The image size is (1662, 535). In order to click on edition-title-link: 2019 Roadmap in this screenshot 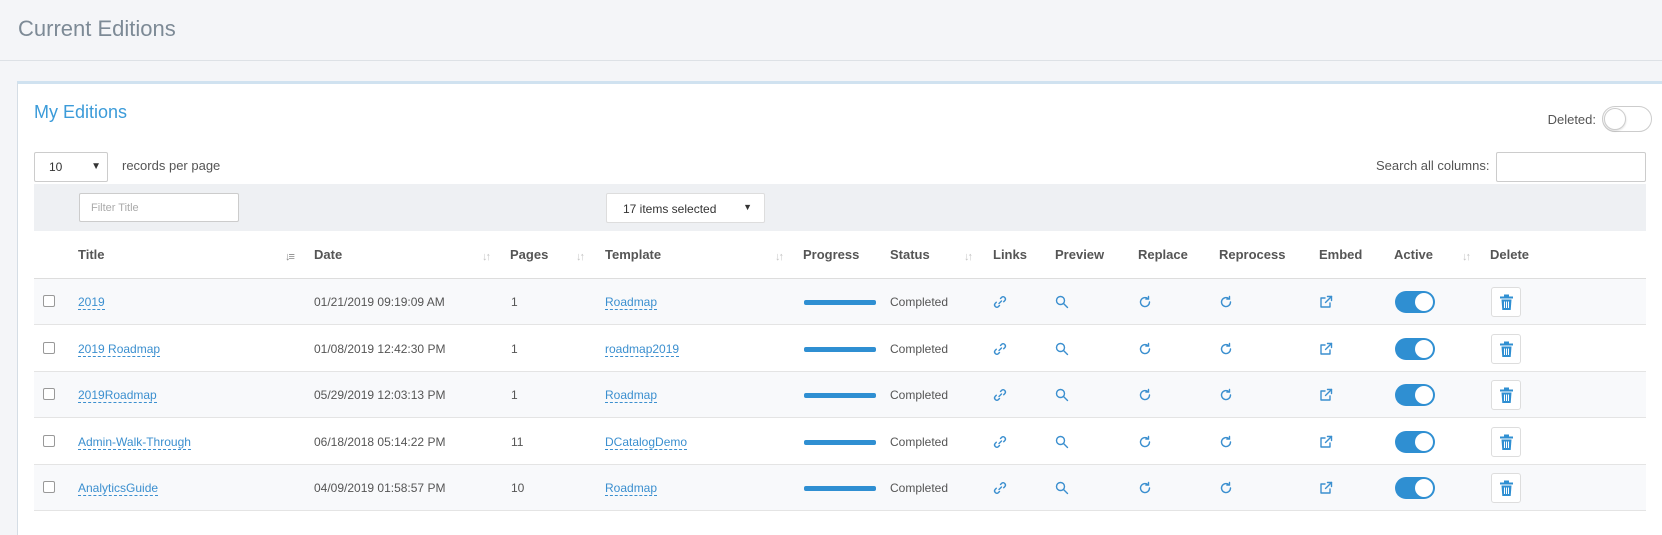, I will do `click(119, 349)`.